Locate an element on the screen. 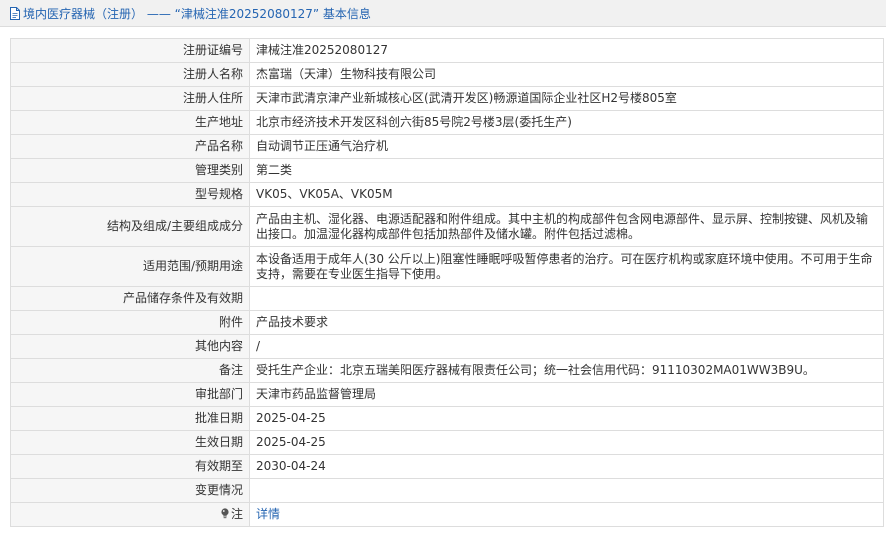 The height and width of the screenshot is (539, 886). row-changes: 变更情况 is located at coordinates (447, 490).